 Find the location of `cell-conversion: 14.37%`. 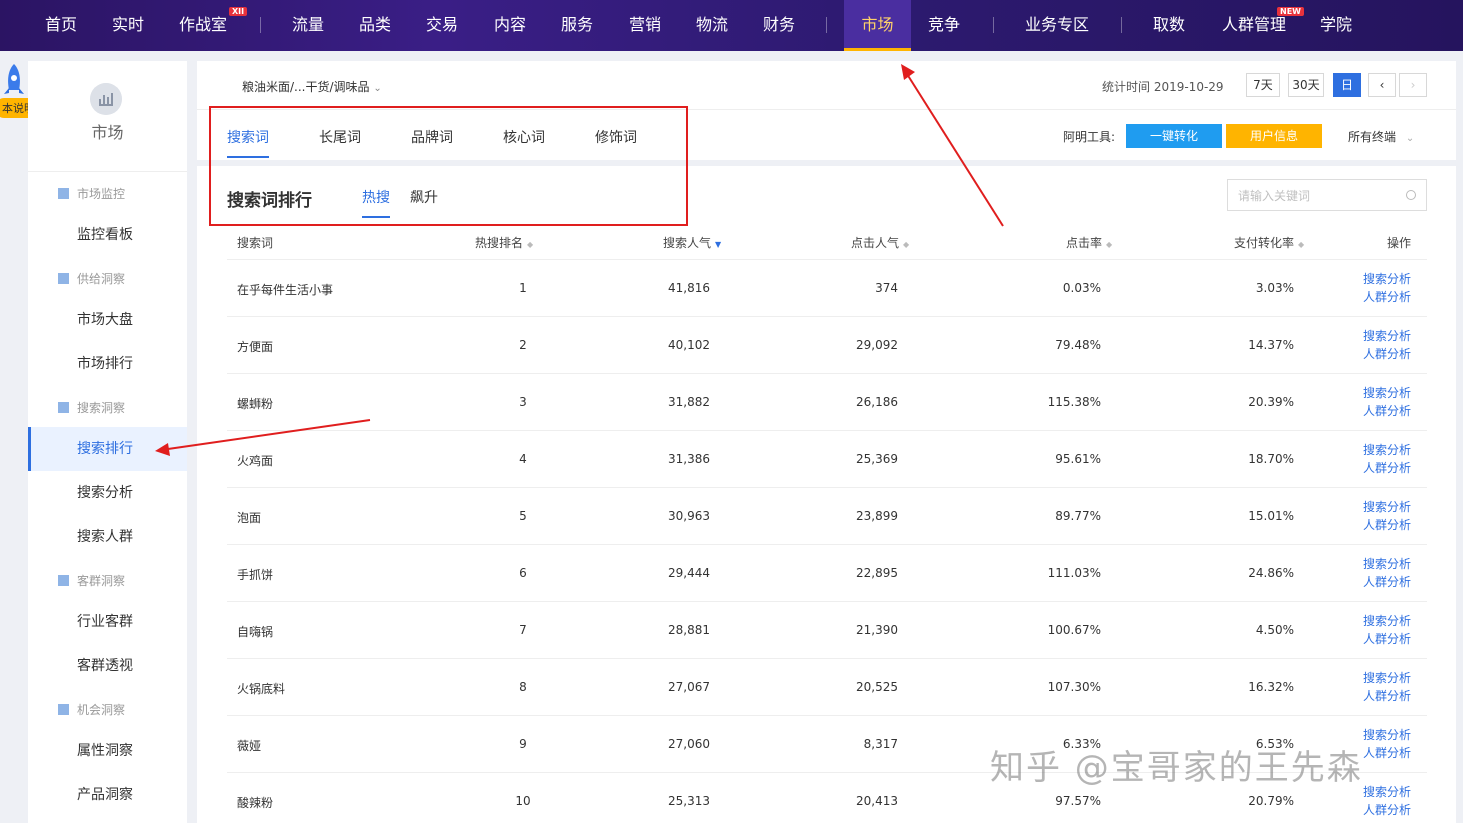

cell-conversion: 14.37% is located at coordinates (1271, 345).